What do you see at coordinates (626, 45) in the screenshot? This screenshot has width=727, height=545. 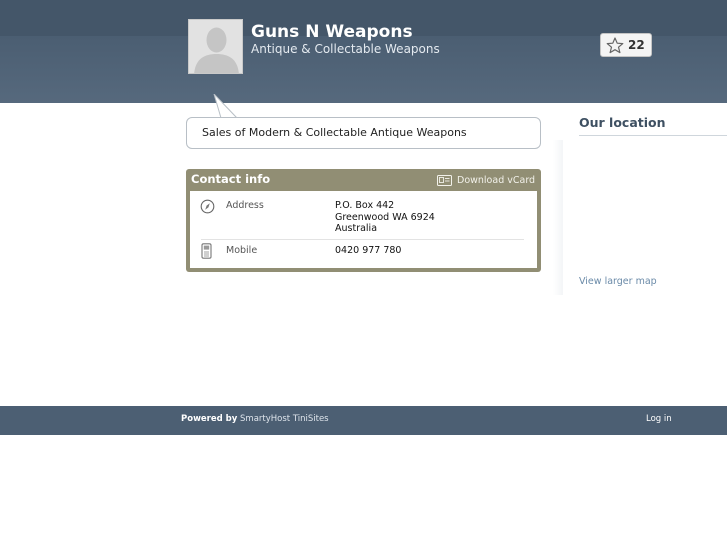 I see `favorite-button: 22` at bounding box center [626, 45].